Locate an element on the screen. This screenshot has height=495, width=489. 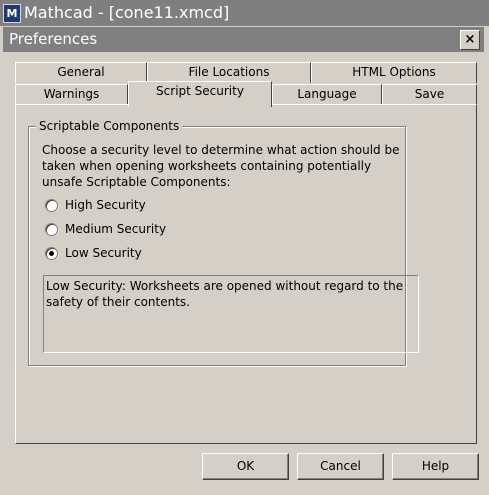
tab-script-security: Script Security is located at coordinates (200, 94).